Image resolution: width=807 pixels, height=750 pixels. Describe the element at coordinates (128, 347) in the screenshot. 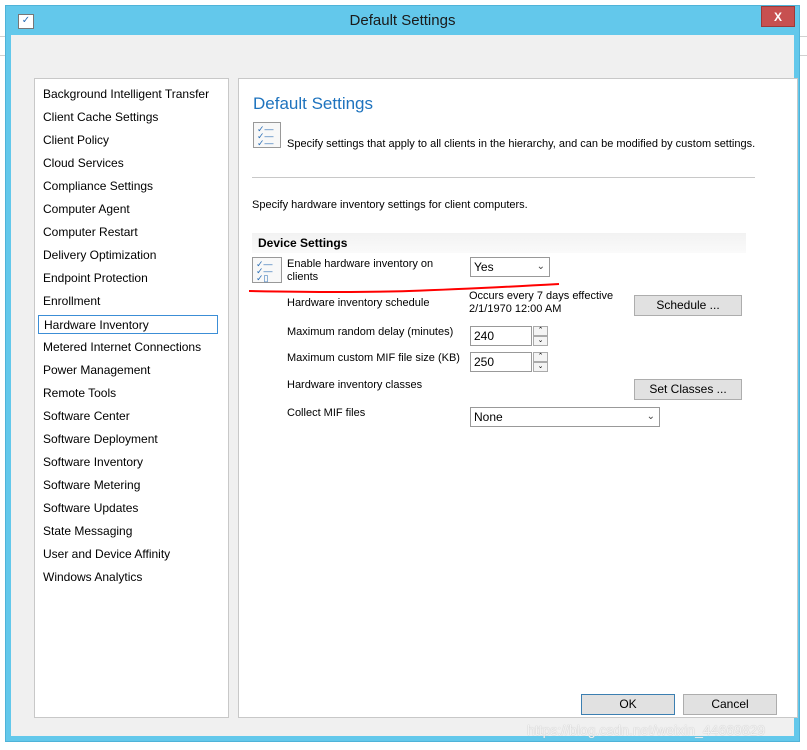

I see `sidebar-item: Metered Internet Connections` at that location.